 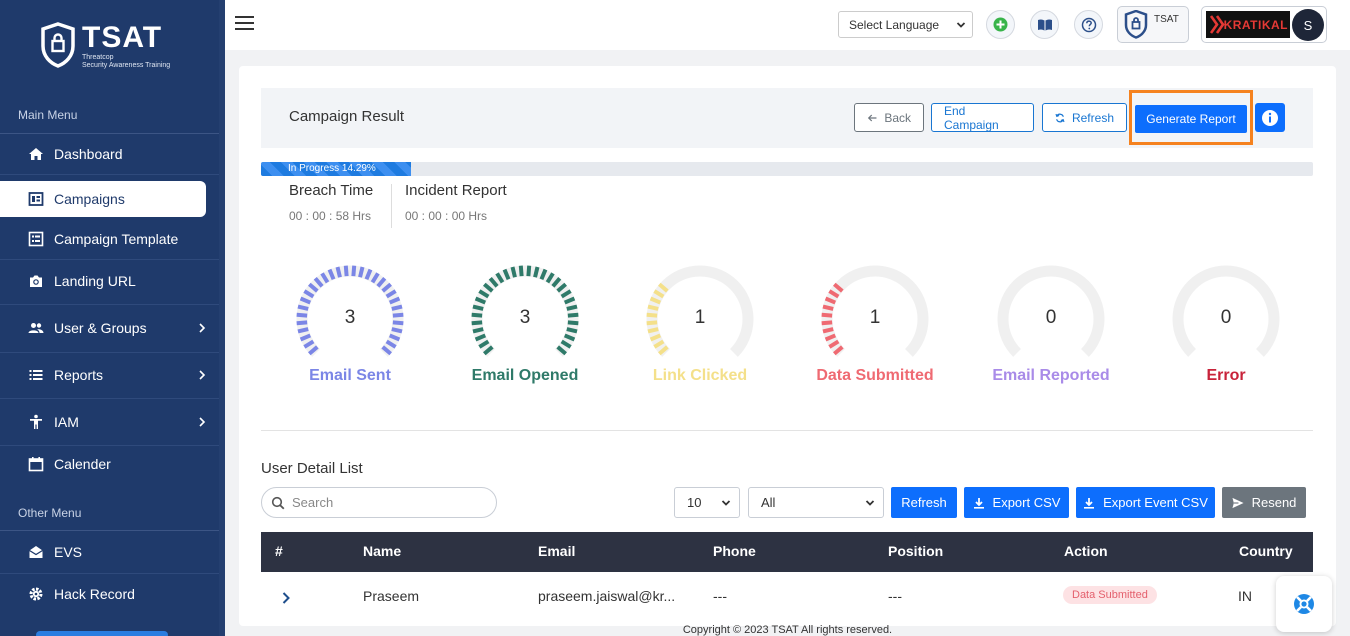 I want to click on refresh-button-label: Refresh, so click(x=1092, y=117).